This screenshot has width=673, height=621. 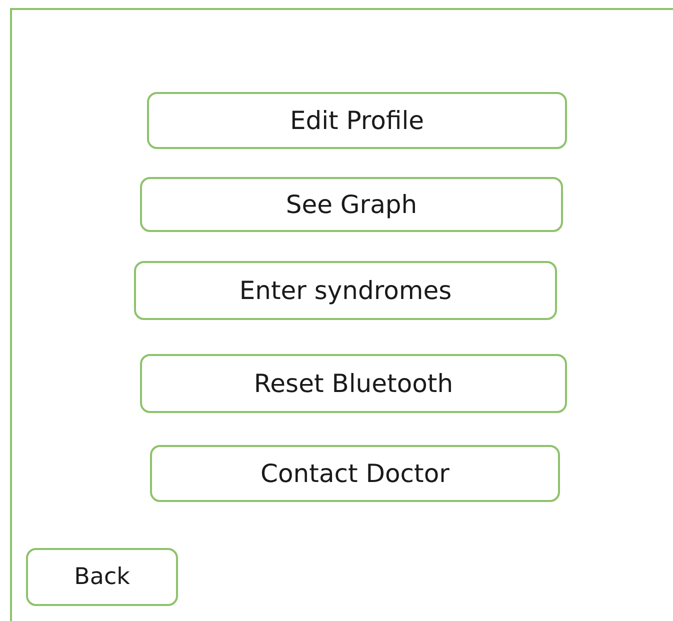 I want to click on menu-button: Edit Profile, so click(x=357, y=120).